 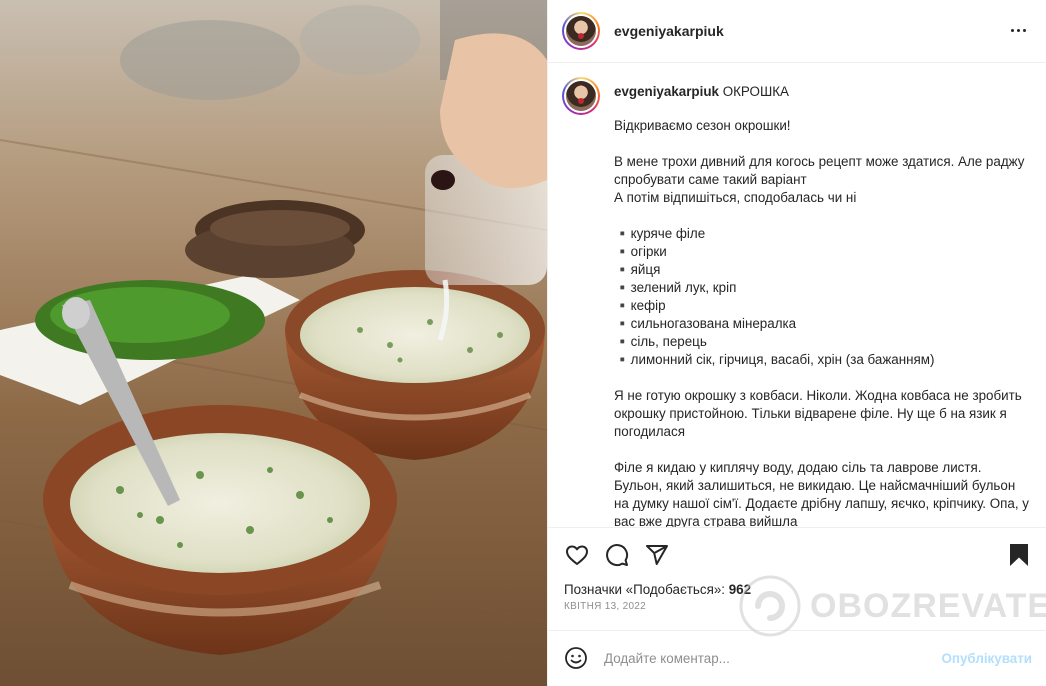 What do you see at coordinates (577, 555) in the screenshot?
I see `heart-icon` at bounding box center [577, 555].